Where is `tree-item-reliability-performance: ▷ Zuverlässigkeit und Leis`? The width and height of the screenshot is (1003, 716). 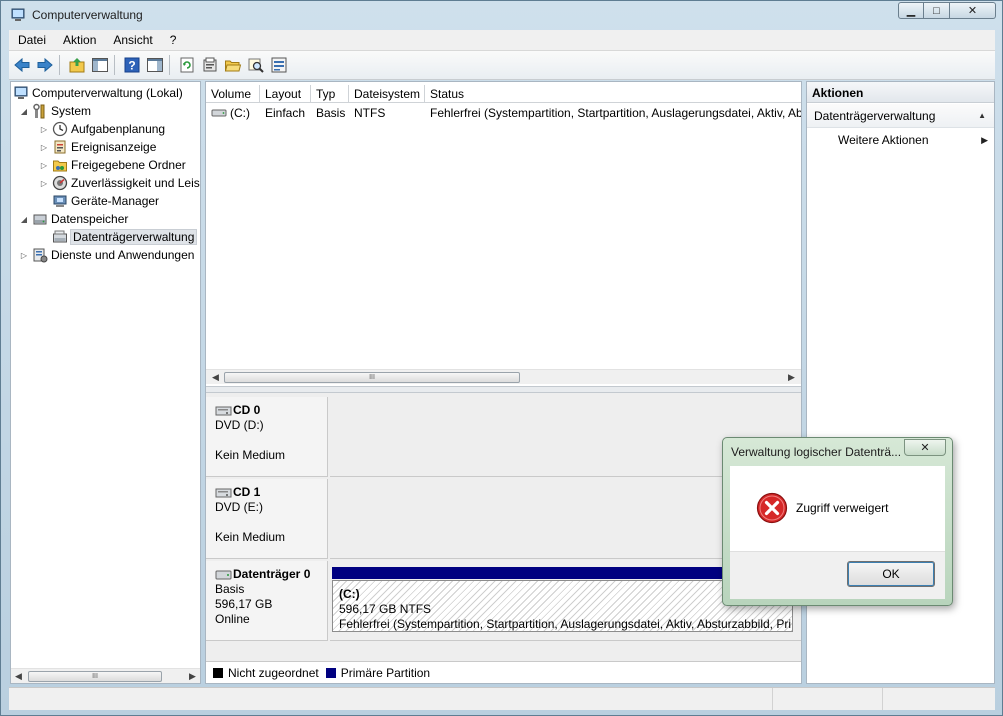 tree-item-reliability-performance: ▷ Zuverlässigkeit und Leis is located at coordinates (119, 183).